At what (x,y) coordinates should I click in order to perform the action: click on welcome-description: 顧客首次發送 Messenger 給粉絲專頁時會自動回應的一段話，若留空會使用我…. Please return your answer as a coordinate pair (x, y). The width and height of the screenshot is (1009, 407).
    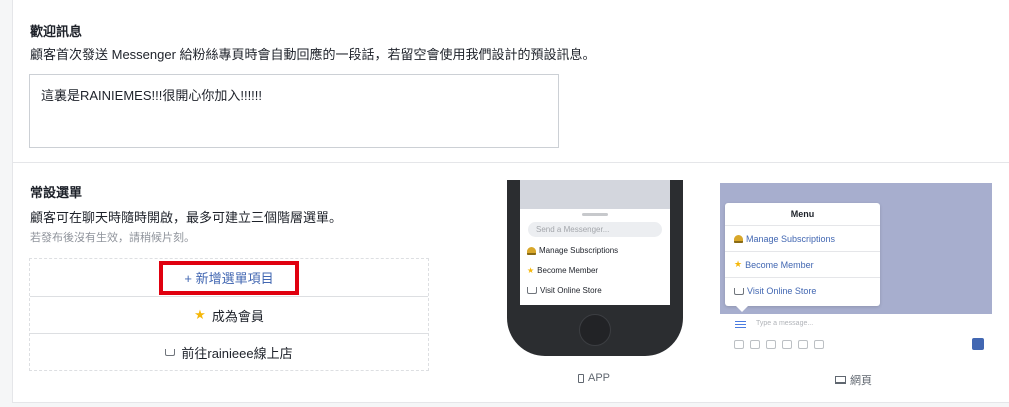
    Looking at the image, I should click on (313, 54).